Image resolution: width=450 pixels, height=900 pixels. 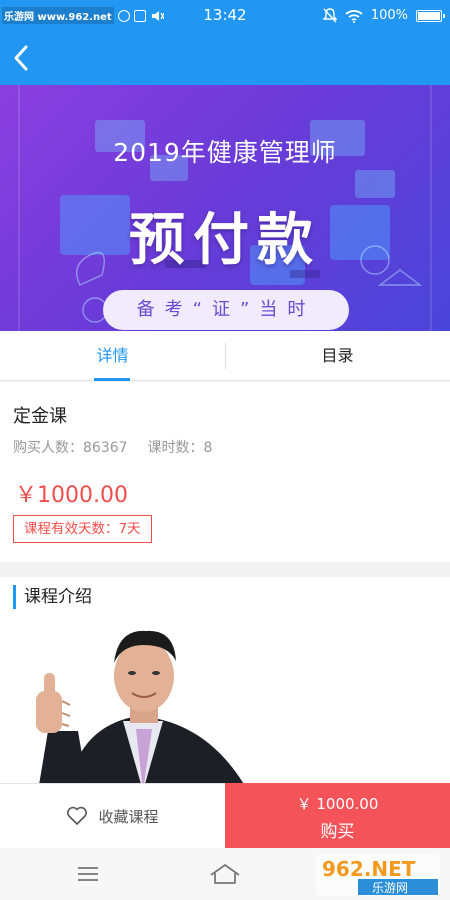 I want to click on status-right: 100%, so click(x=383, y=15).